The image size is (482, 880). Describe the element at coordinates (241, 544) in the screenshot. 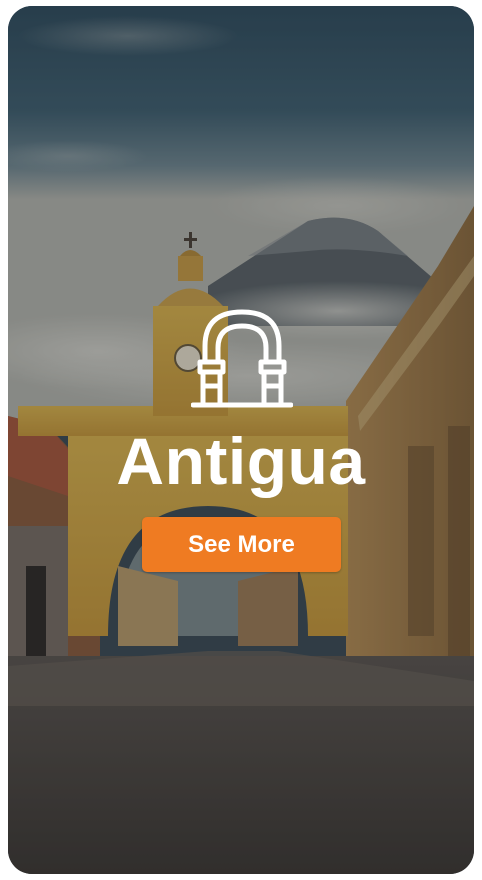

I see `see-more-button: See More` at that location.